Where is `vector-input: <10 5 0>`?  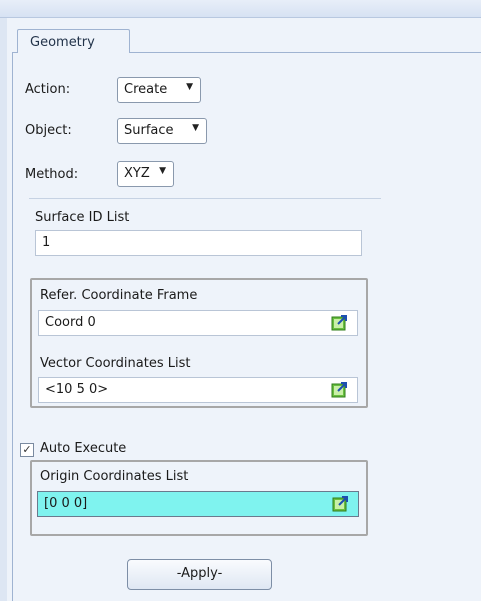
vector-input: <10 5 0> is located at coordinates (198, 390).